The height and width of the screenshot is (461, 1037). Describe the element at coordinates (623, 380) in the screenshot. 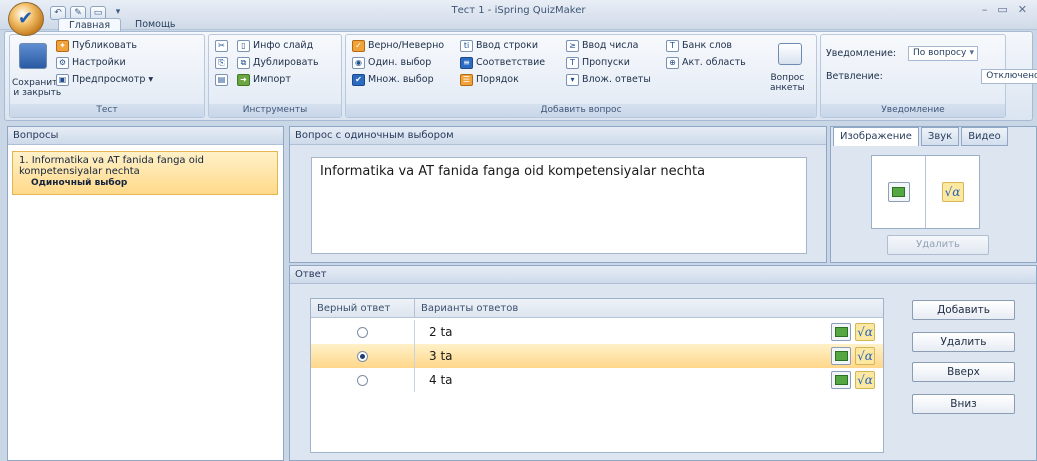

I see `answer-text: 4 ta` at that location.